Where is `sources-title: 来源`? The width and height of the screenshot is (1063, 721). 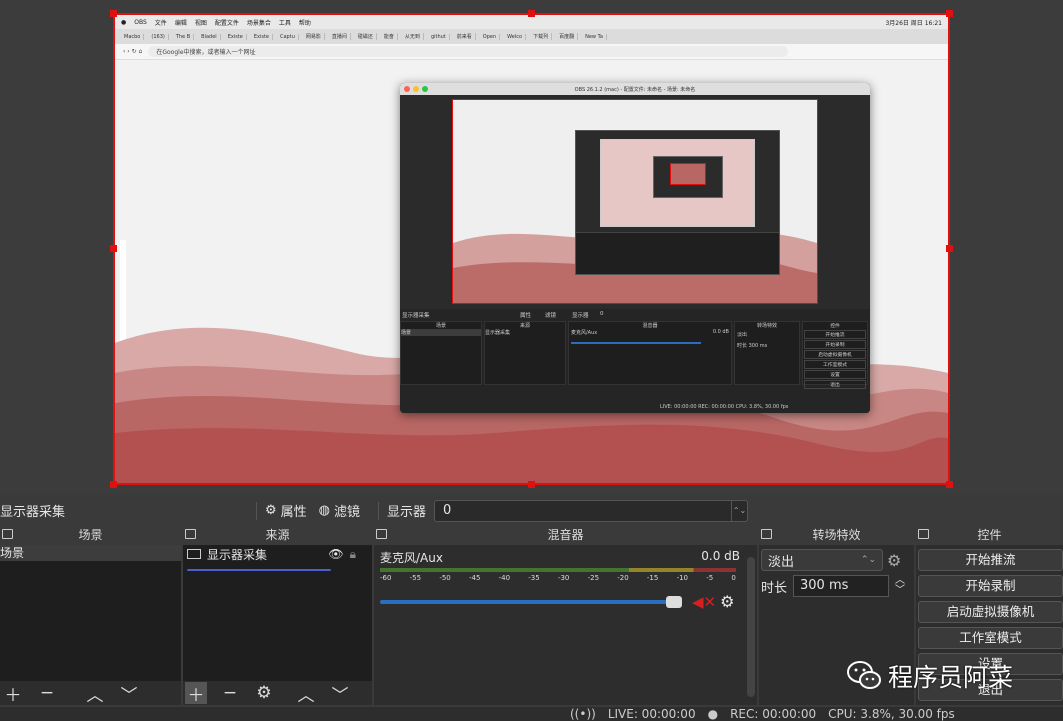
sources-title: 来源 is located at coordinates (277, 535).